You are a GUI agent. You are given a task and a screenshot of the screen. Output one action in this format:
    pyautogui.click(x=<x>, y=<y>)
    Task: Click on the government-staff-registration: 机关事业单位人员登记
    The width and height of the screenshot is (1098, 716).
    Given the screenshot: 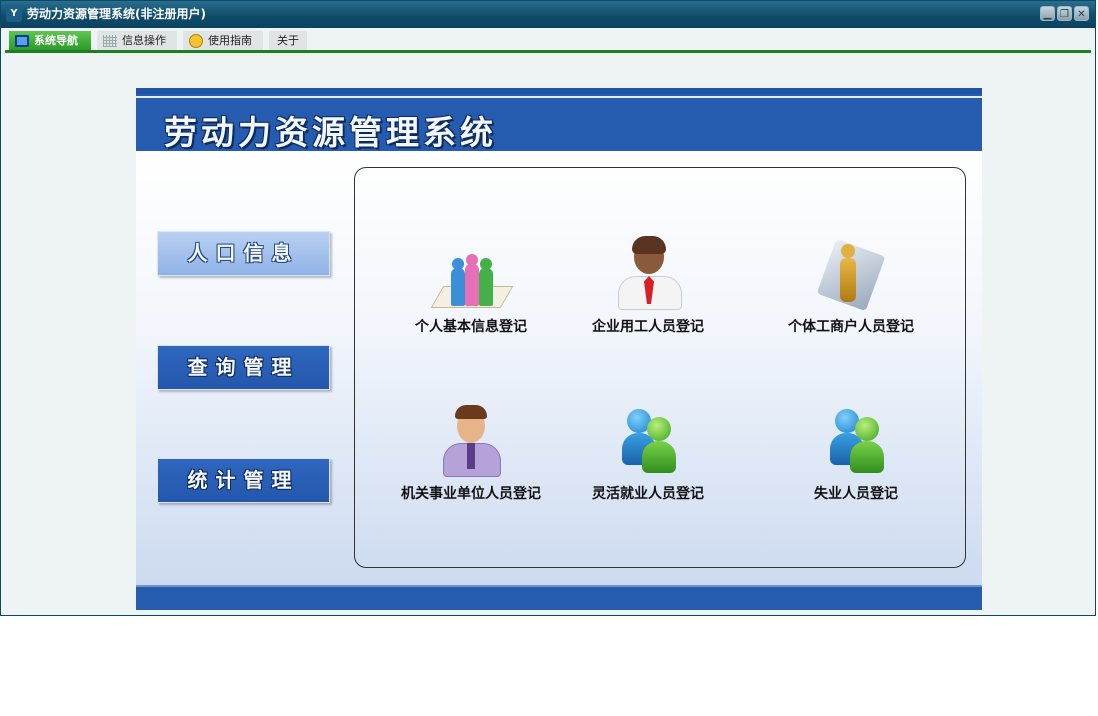 What is the action you would take?
    pyautogui.click(x=471, y=458)
    